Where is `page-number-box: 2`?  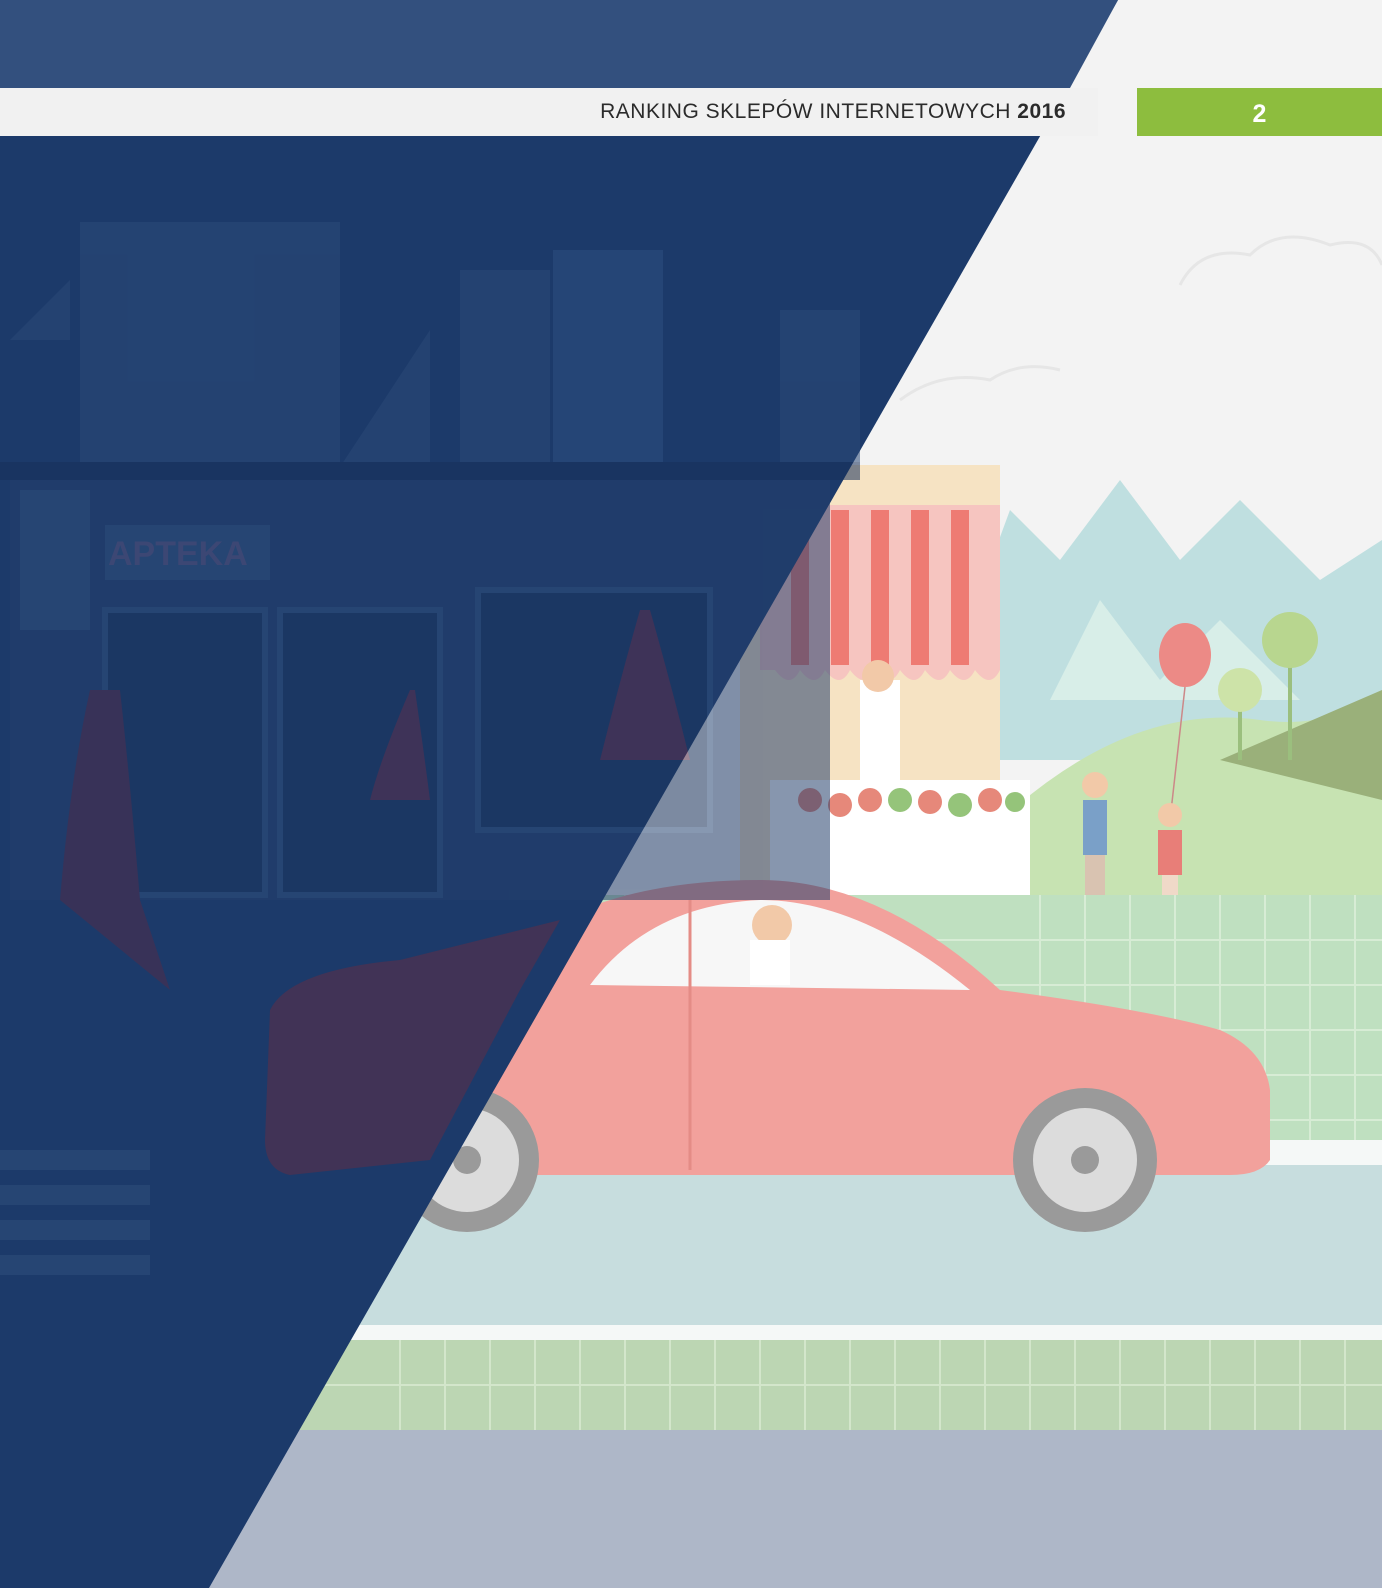 page-number-box: 2 is located at coordinates (1259, 112).